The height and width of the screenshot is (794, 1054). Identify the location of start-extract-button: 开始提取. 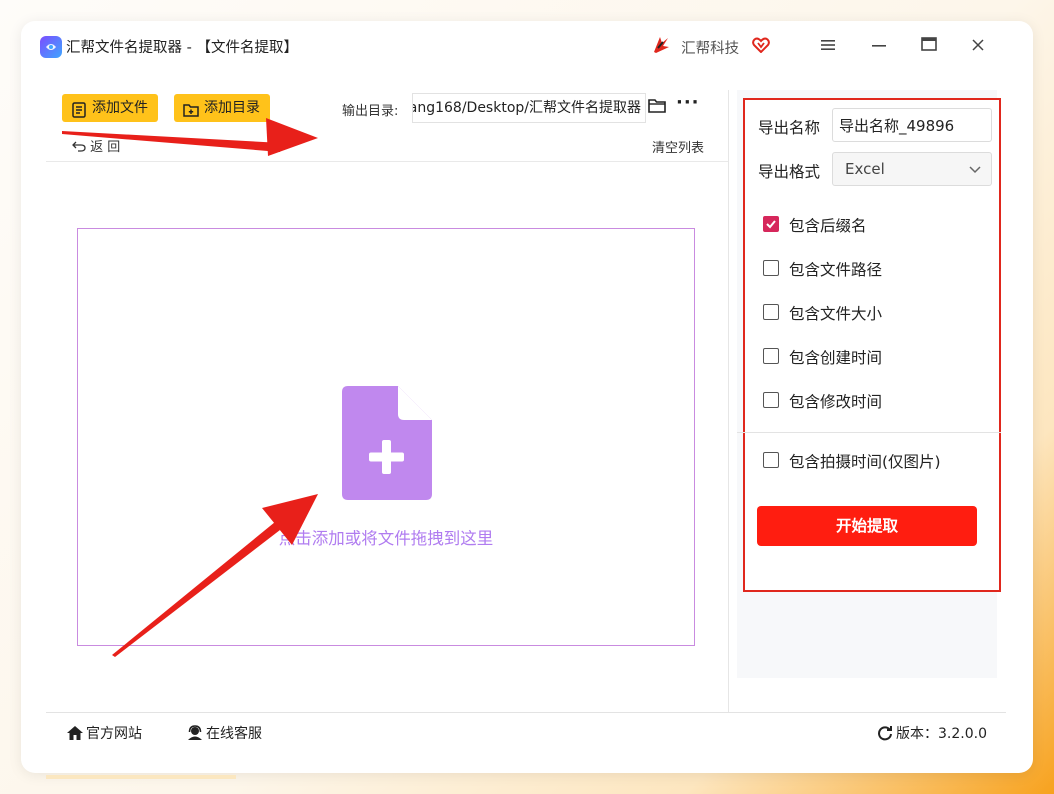
(867, 526).